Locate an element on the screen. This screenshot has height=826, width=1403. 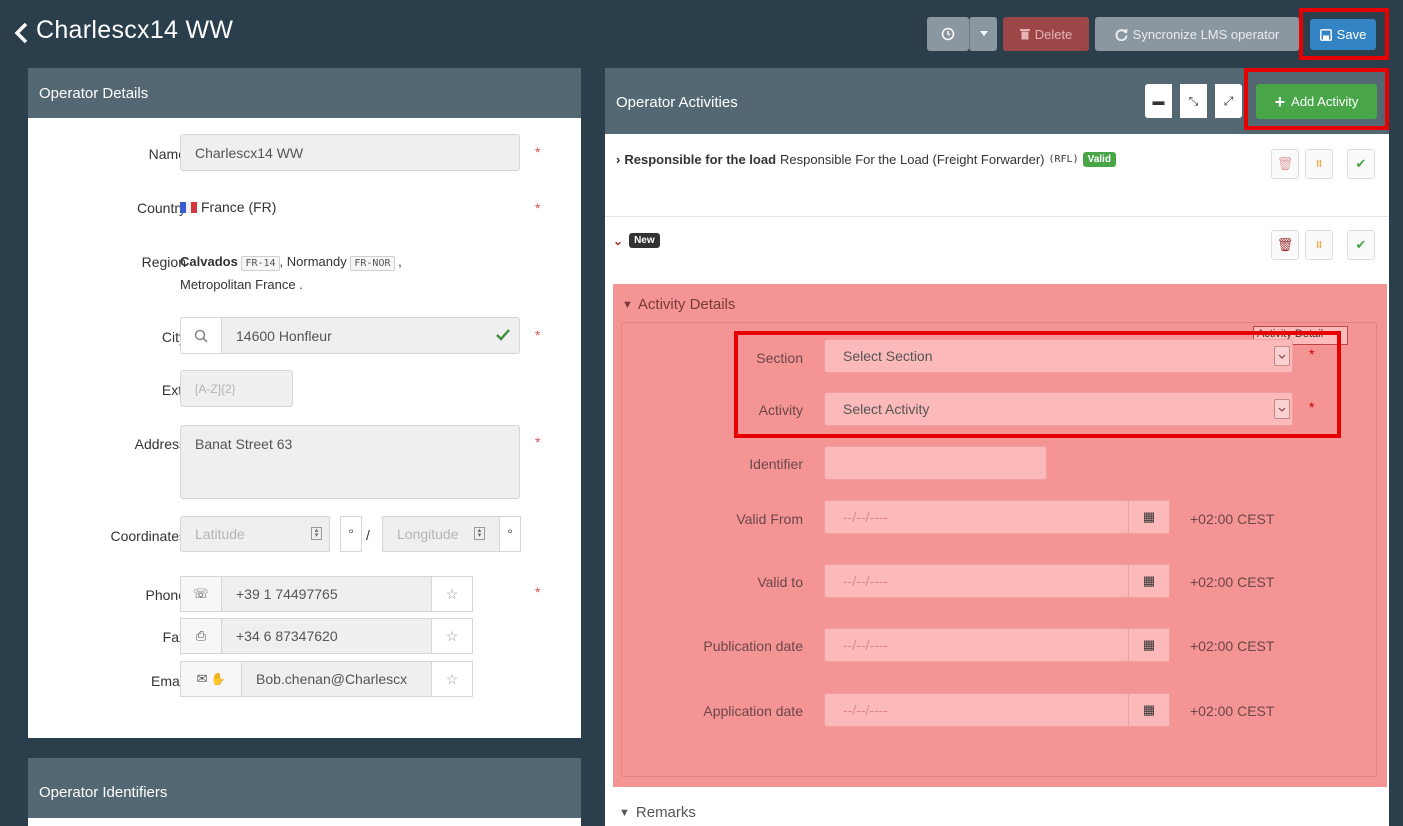
section-value: Select Section is located at coordinates (888, 356).